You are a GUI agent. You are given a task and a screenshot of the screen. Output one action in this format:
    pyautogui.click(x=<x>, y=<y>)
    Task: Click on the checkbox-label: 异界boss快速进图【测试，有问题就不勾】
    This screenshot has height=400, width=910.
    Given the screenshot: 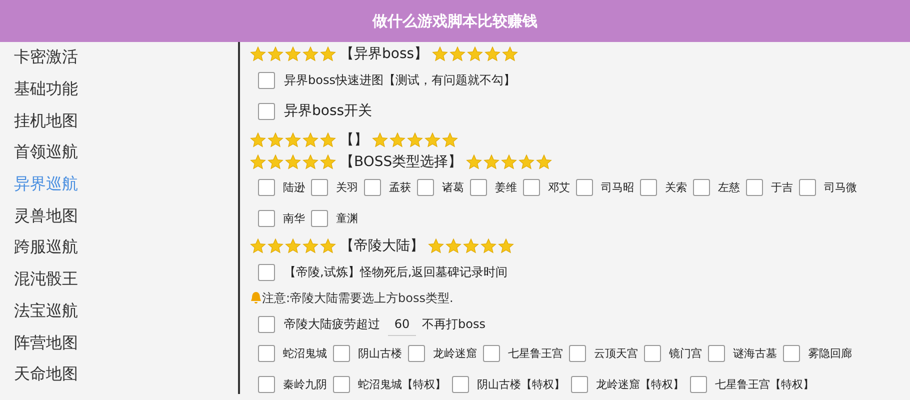 What is the action you would take?
    pyautogui.click(x=400, y=80)
    